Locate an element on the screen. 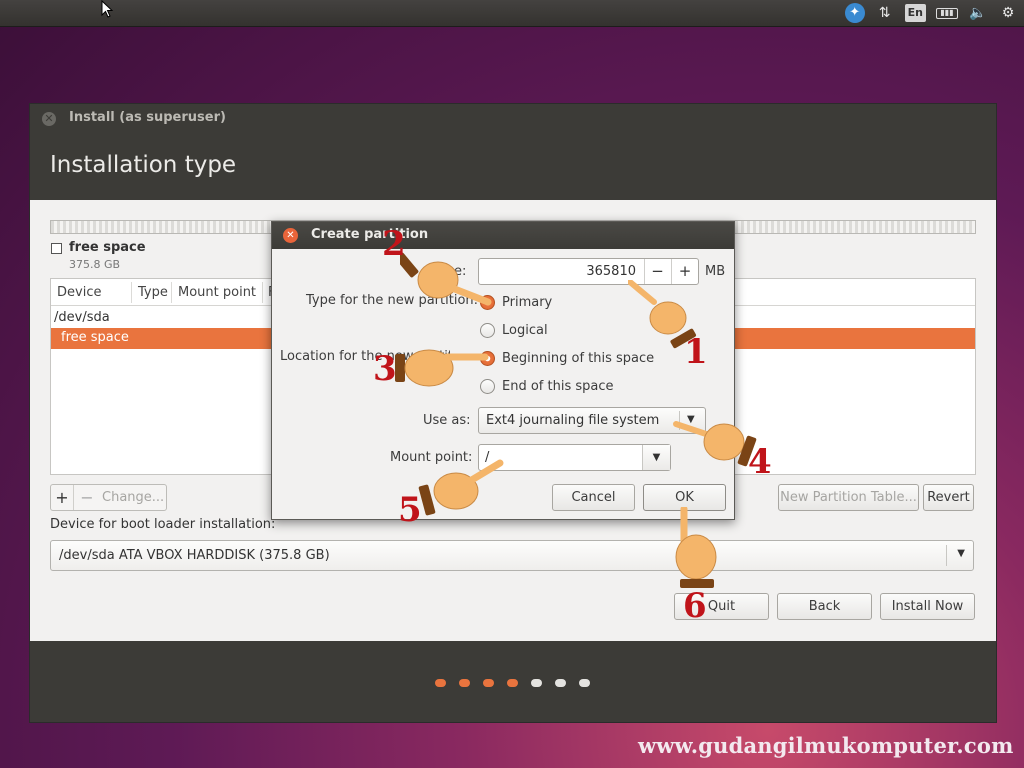 The image size is (1024, 768). add-partition-button: + is located at coordinates (62, 497).